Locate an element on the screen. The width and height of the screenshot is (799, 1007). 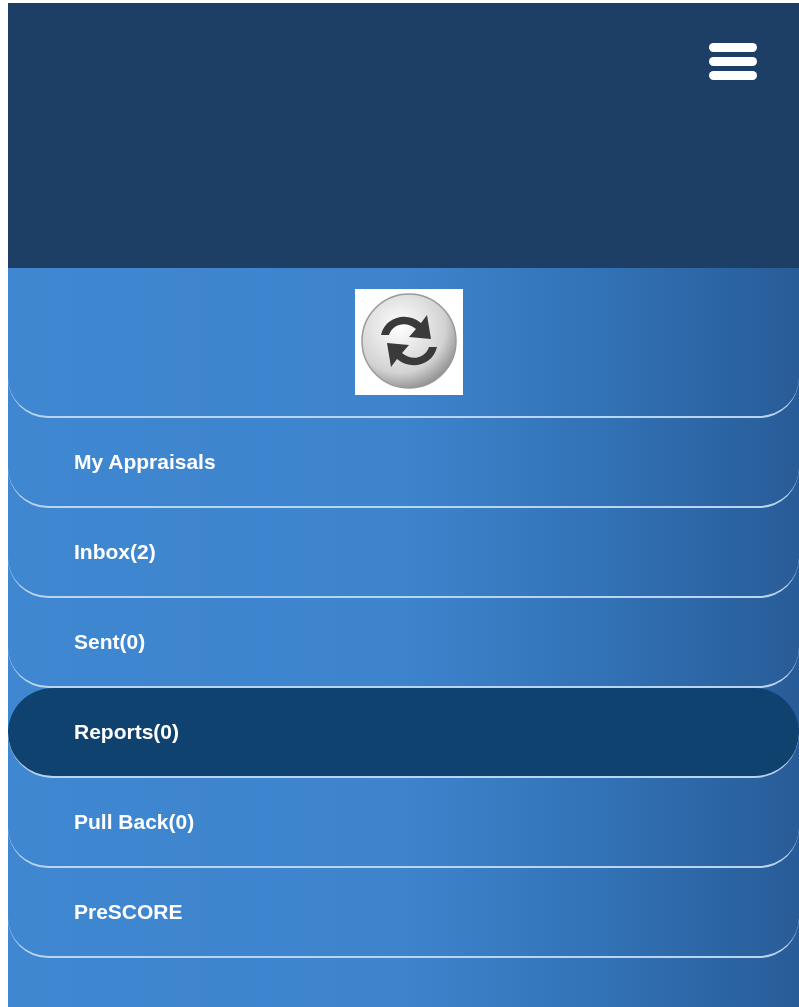
menu-item: Inbox(2) is located at coordinates (403, 553).